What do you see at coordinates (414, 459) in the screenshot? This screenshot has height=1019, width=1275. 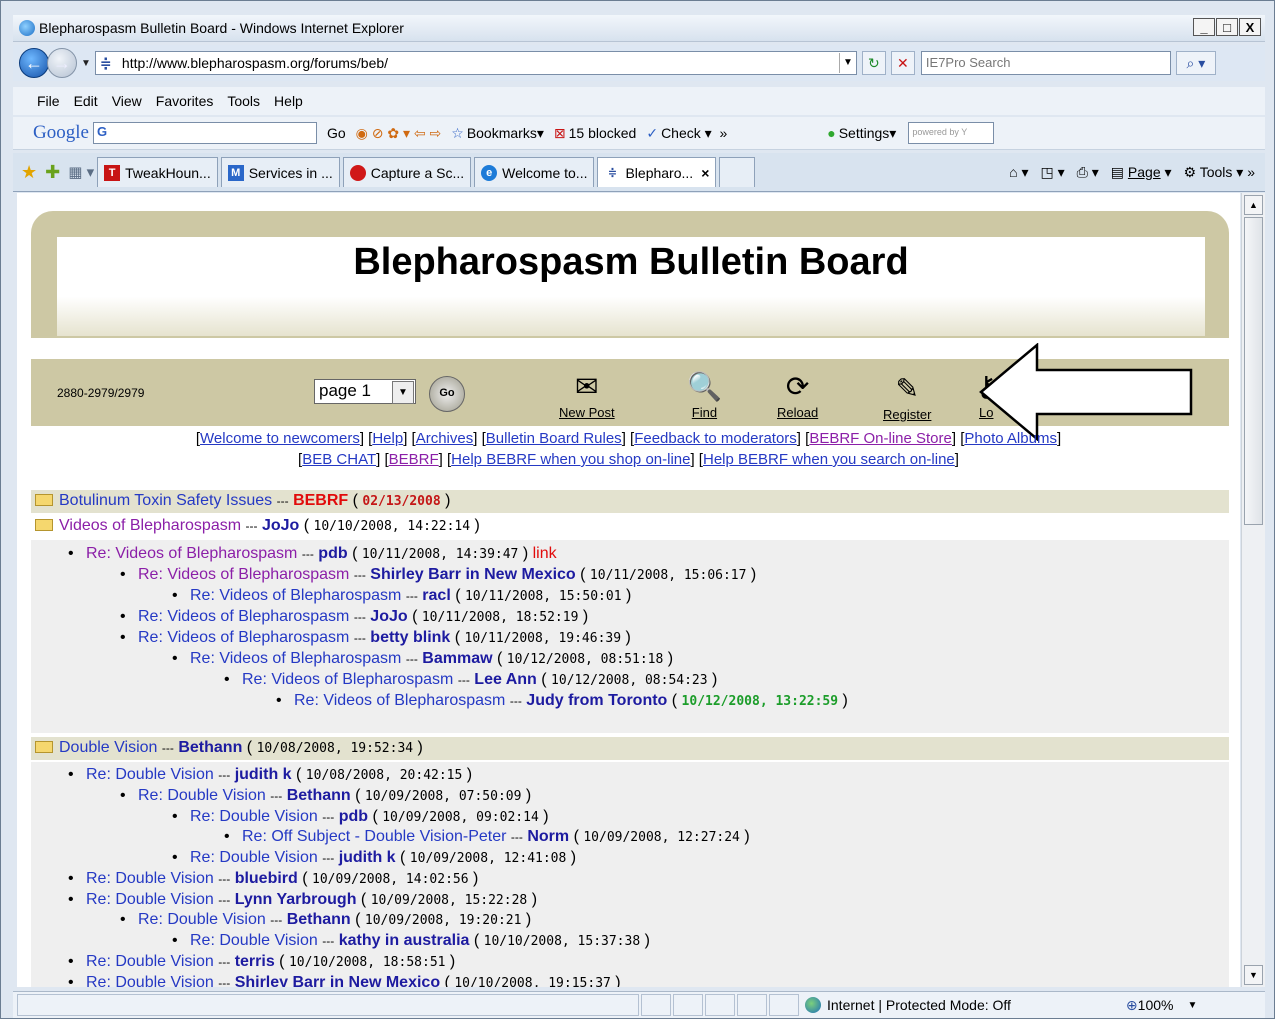 I see `link-bebrf: BEBRF` at bounding box center [414, 459].